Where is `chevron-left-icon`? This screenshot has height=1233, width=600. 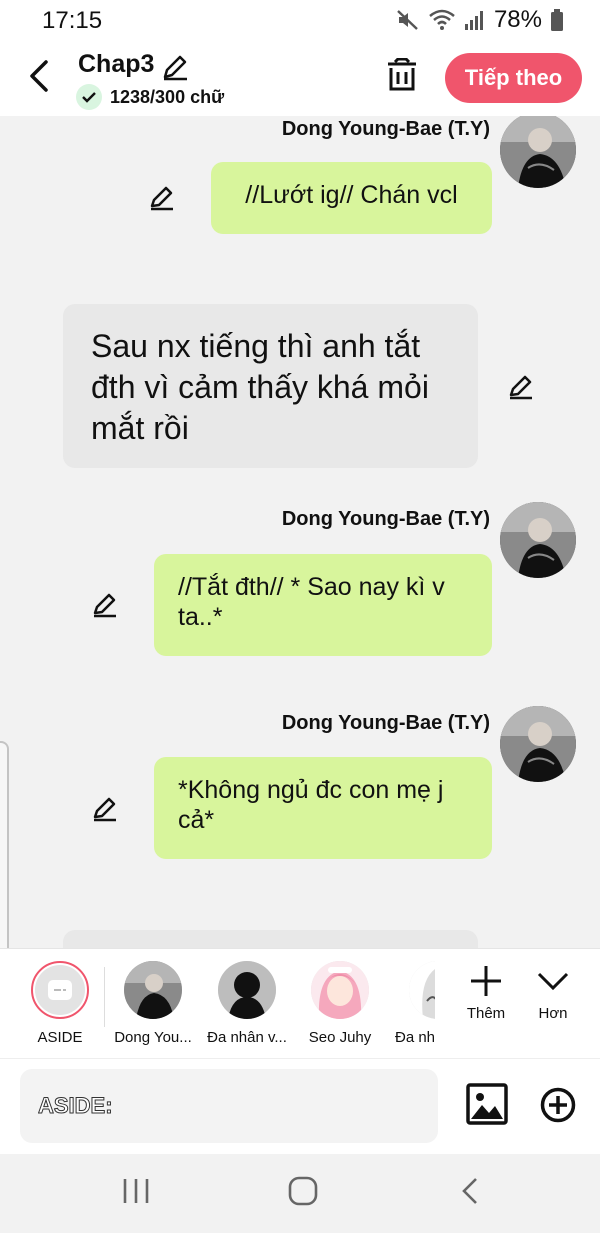 chevron-left-icon is located at coordinates (39, 76).